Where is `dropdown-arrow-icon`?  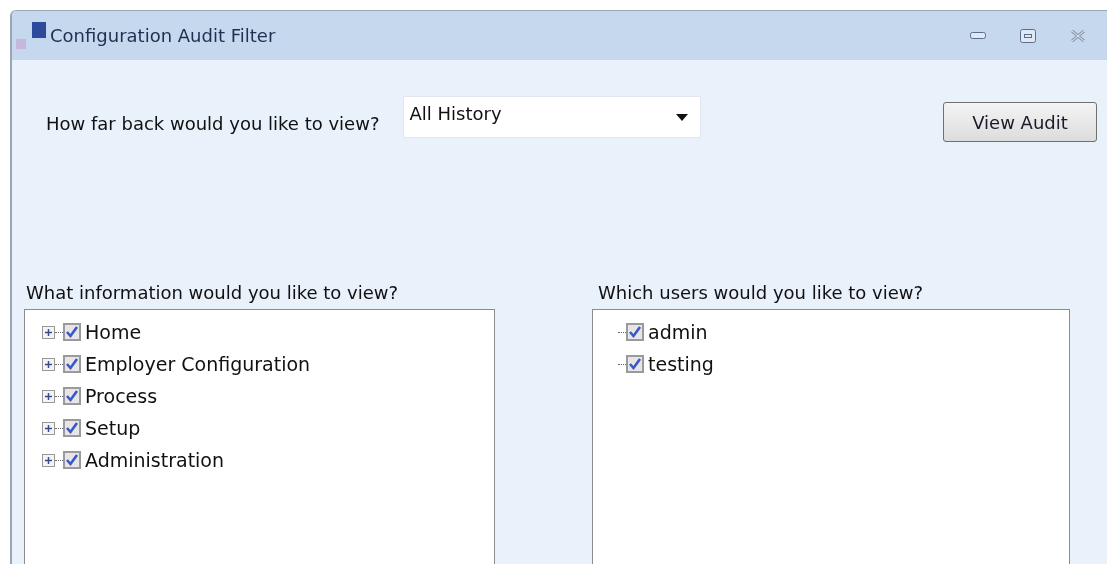
dropdown-arrow-icon is located at coordinates (682, 117).